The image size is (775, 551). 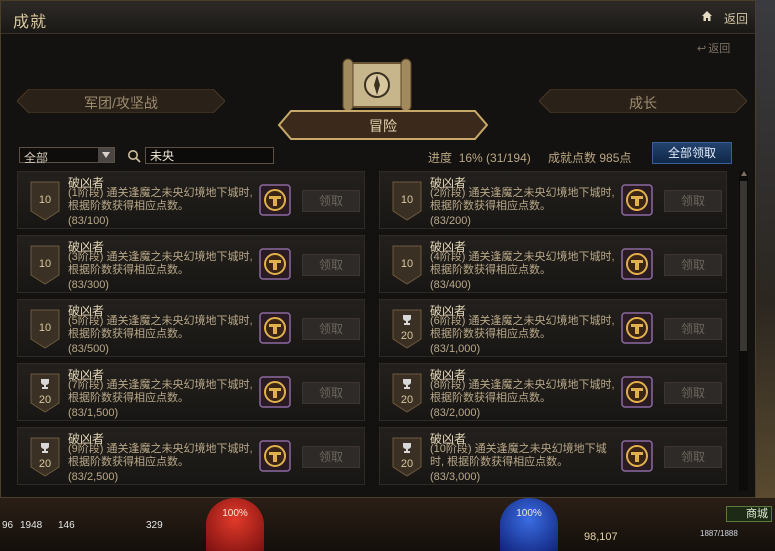 What do you see at coordinates (66, 525) in the screenshot?
I see `hud-slot-3: 146` at bounding box center [66, 525].